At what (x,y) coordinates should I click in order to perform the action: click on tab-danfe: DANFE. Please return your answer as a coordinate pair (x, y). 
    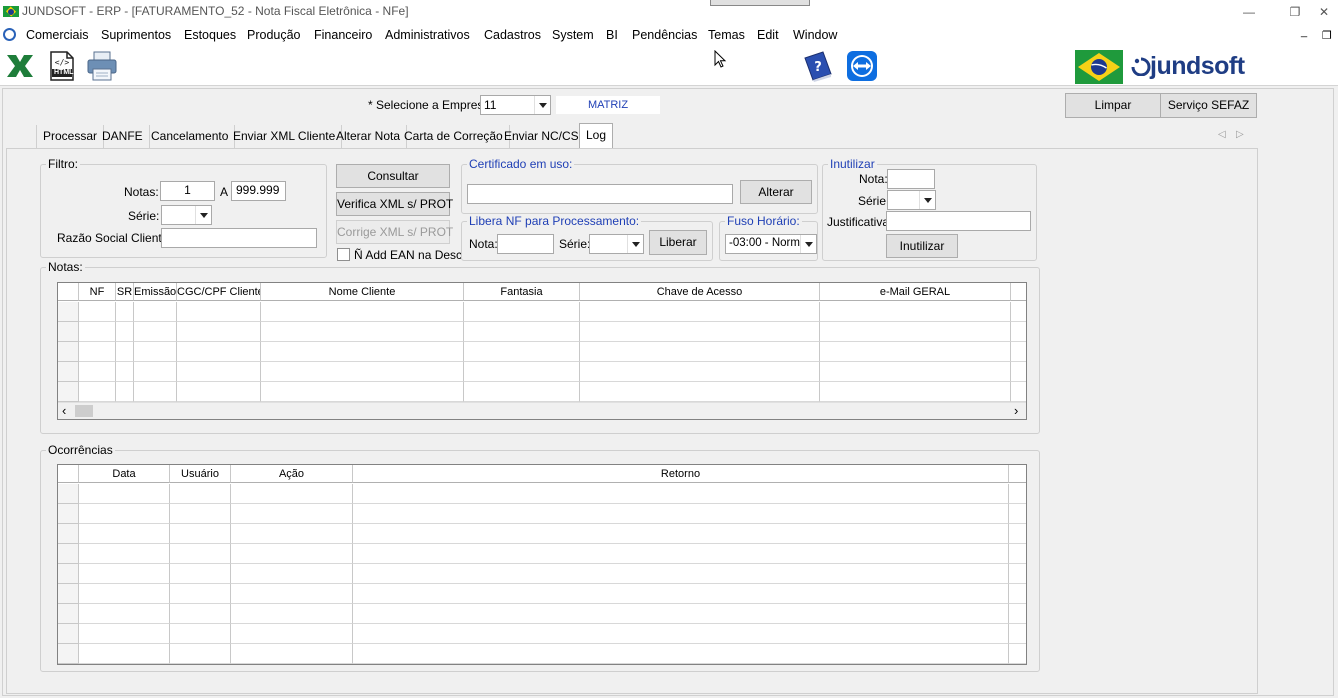
    Looking at the image, I should click on (123, 137).